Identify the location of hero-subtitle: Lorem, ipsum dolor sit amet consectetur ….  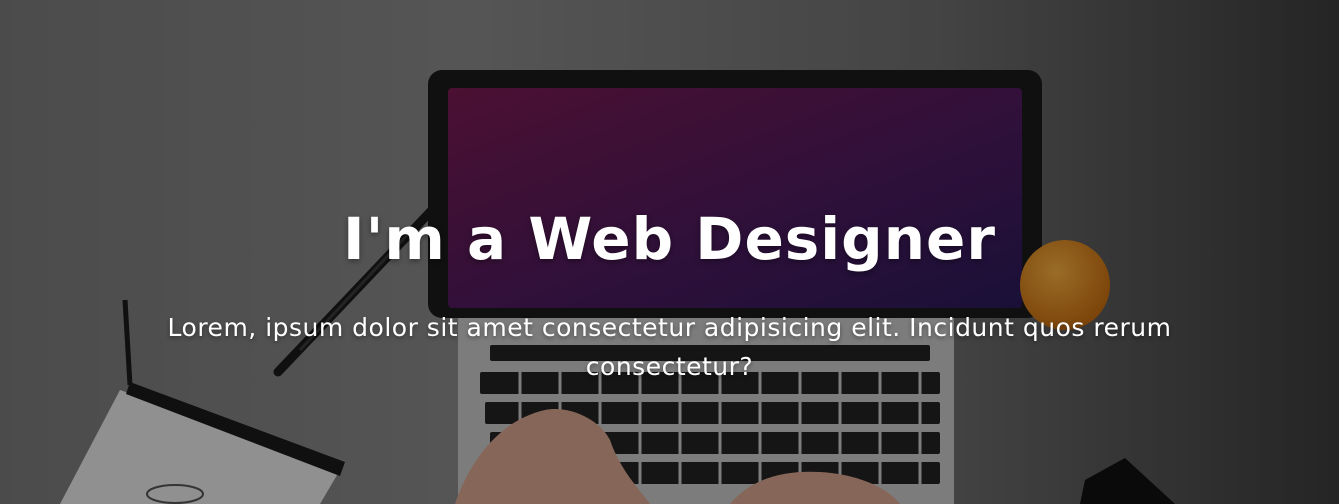
(669, 347).